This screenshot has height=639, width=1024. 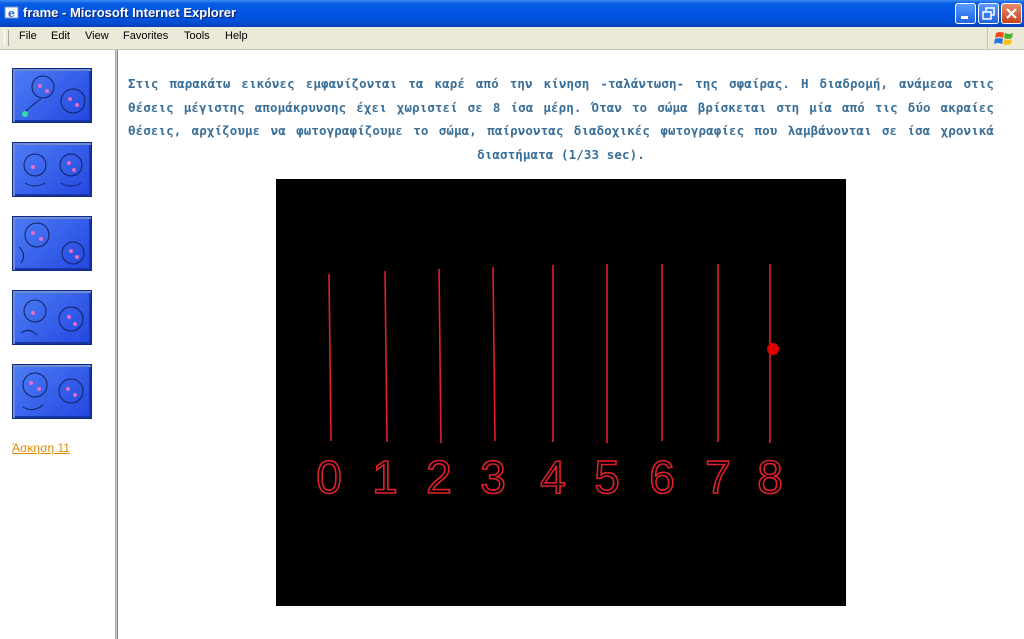 What do you see at coordinates (60, 36) in the screenshot?
I see `menu-edit: Edit` at bounding box center [60, 36].